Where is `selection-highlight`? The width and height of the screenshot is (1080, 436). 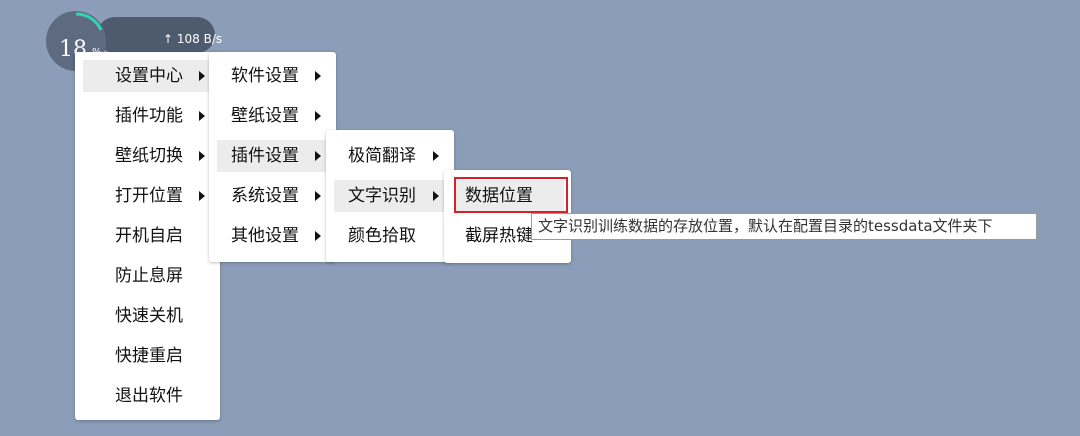 selection-highlight is located at coordinates (511, 195).